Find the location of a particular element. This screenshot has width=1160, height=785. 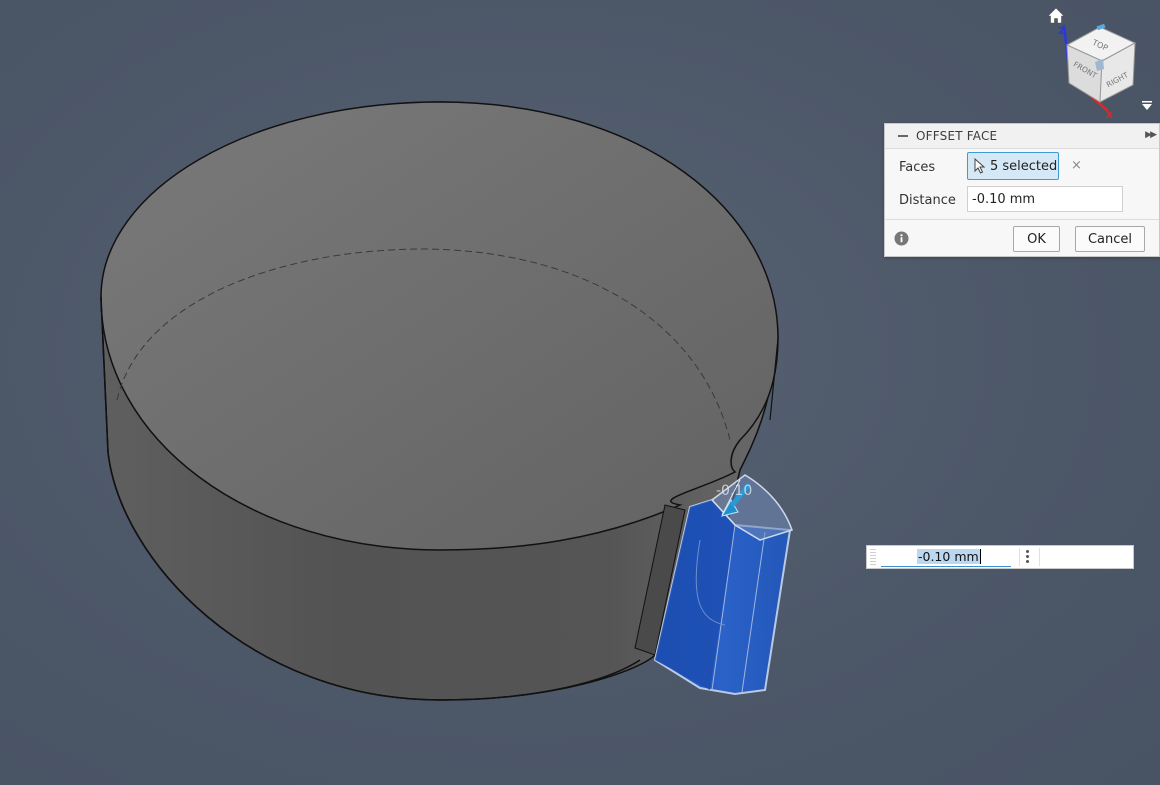

floating-distance-input: -0.10 mm is located at coordinates (1000, 557).